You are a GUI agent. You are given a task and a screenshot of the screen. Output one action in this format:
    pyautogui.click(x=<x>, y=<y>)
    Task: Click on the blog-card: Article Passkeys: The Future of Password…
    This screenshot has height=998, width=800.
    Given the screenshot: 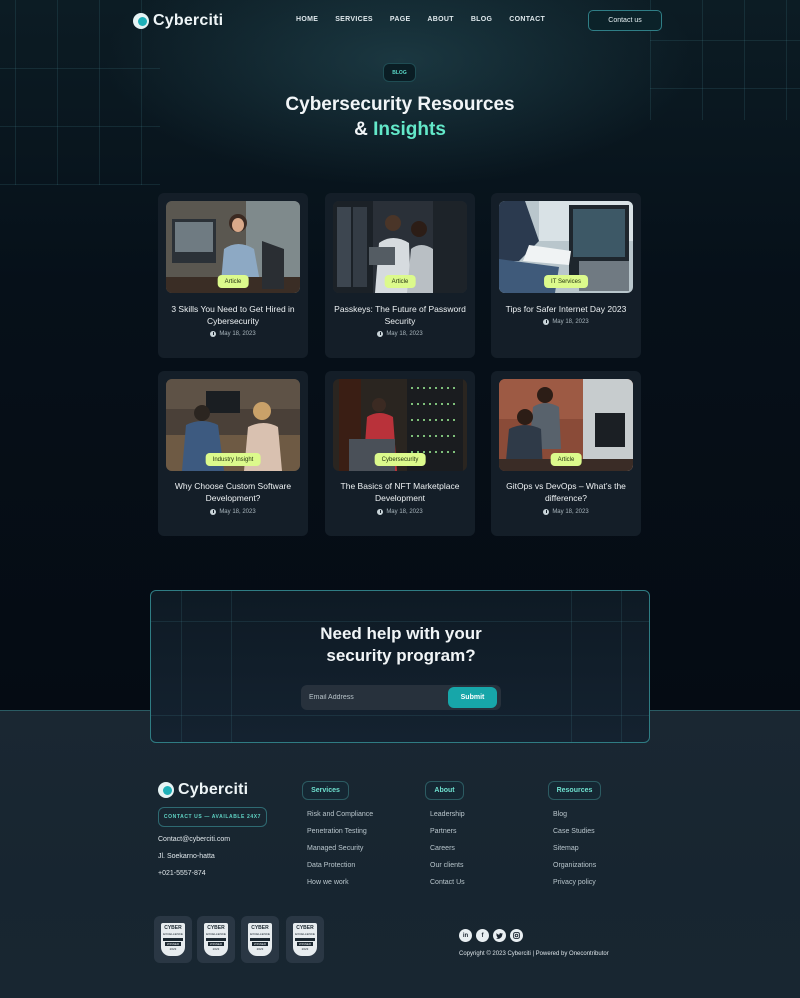 What is the action you would take?
    pyautogui.click(x=400, y=275)
    